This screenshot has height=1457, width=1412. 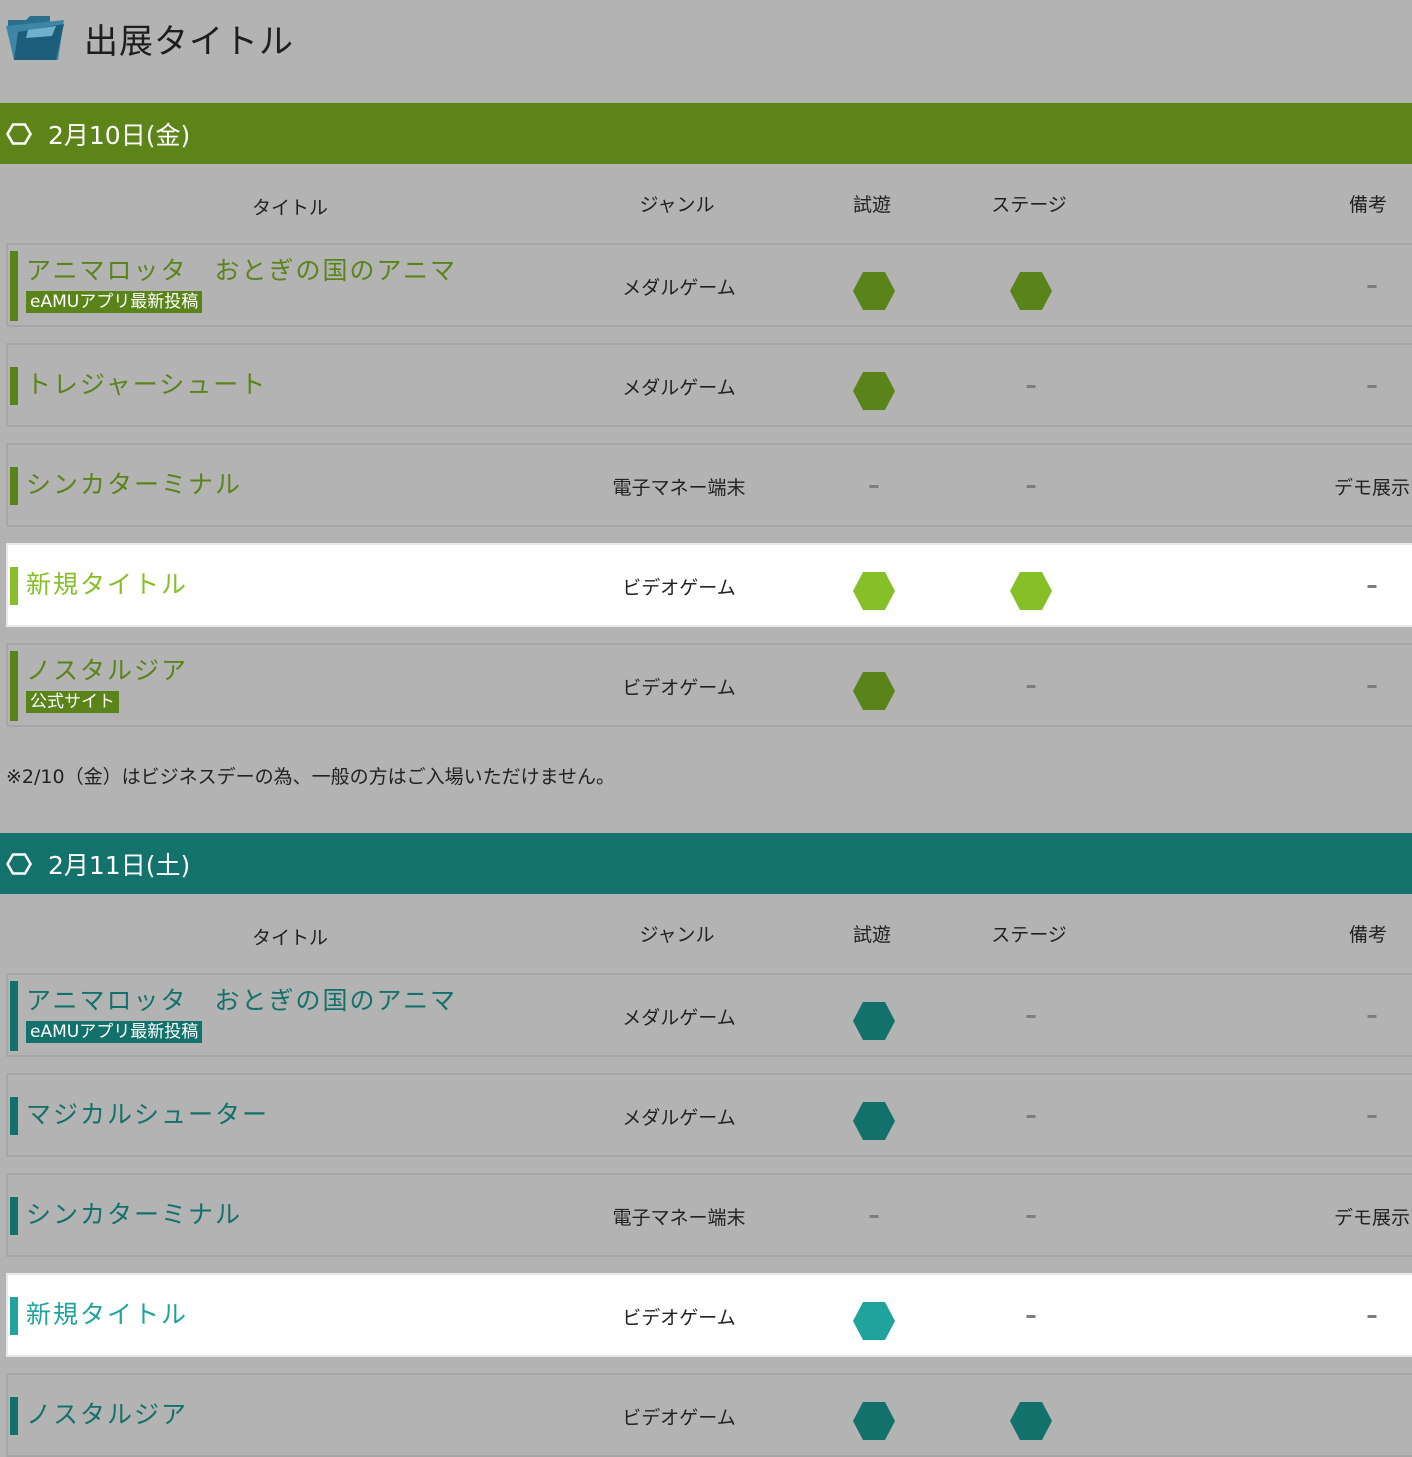 I want to click on page-title: 出展タイトル, so click(x=189, y=42).